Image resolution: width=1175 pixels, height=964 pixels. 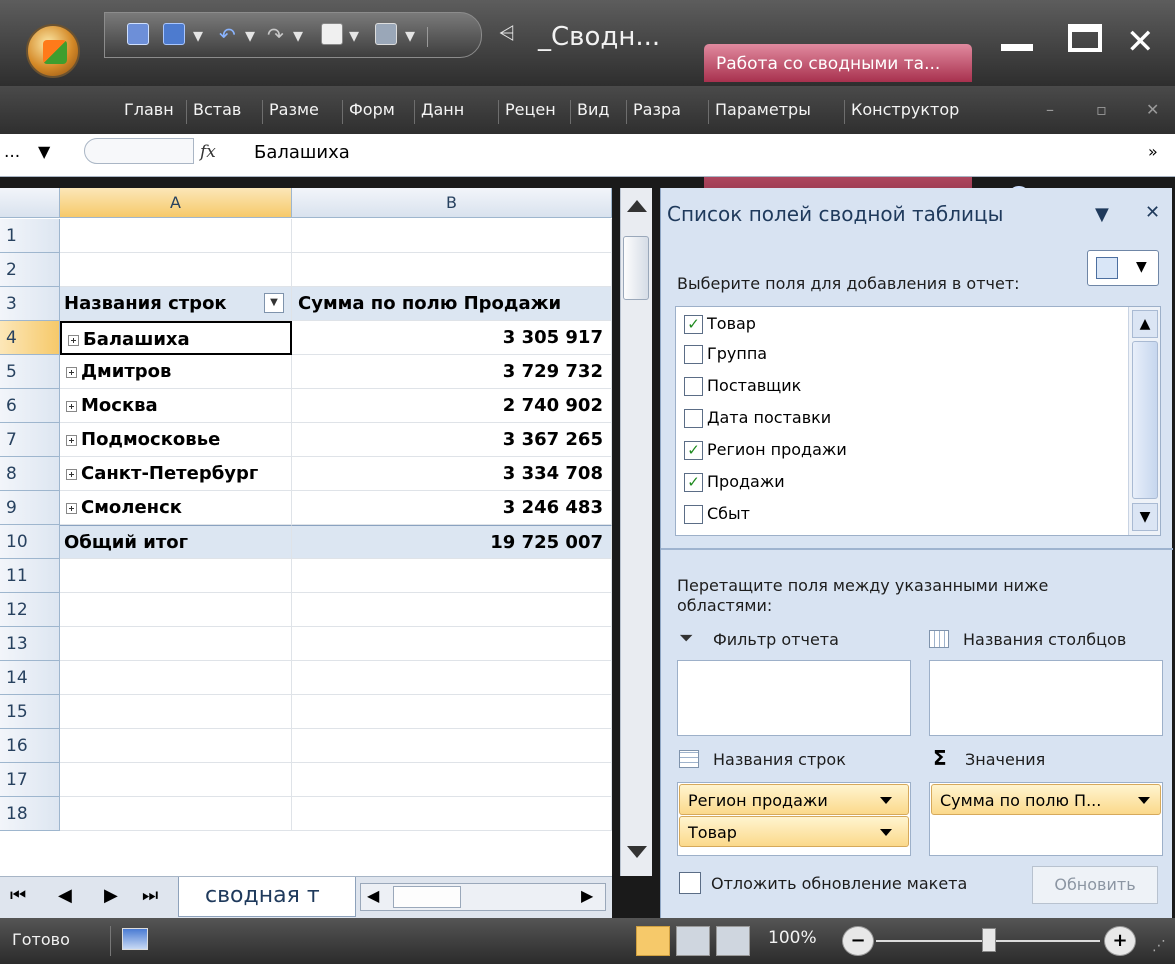 I want to click on tab-developer: Разра, so click(x=658, y=112).